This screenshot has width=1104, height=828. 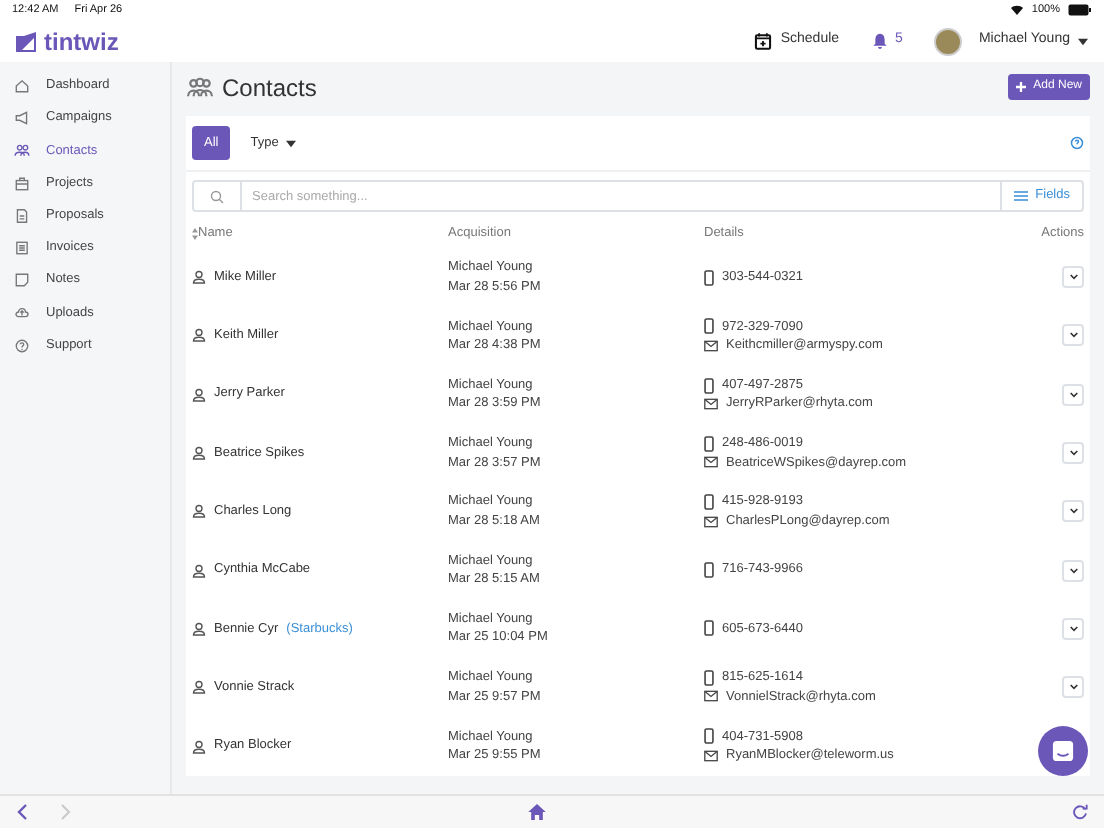 I want to click on refresh-icon, so click(x=1080, y=812).